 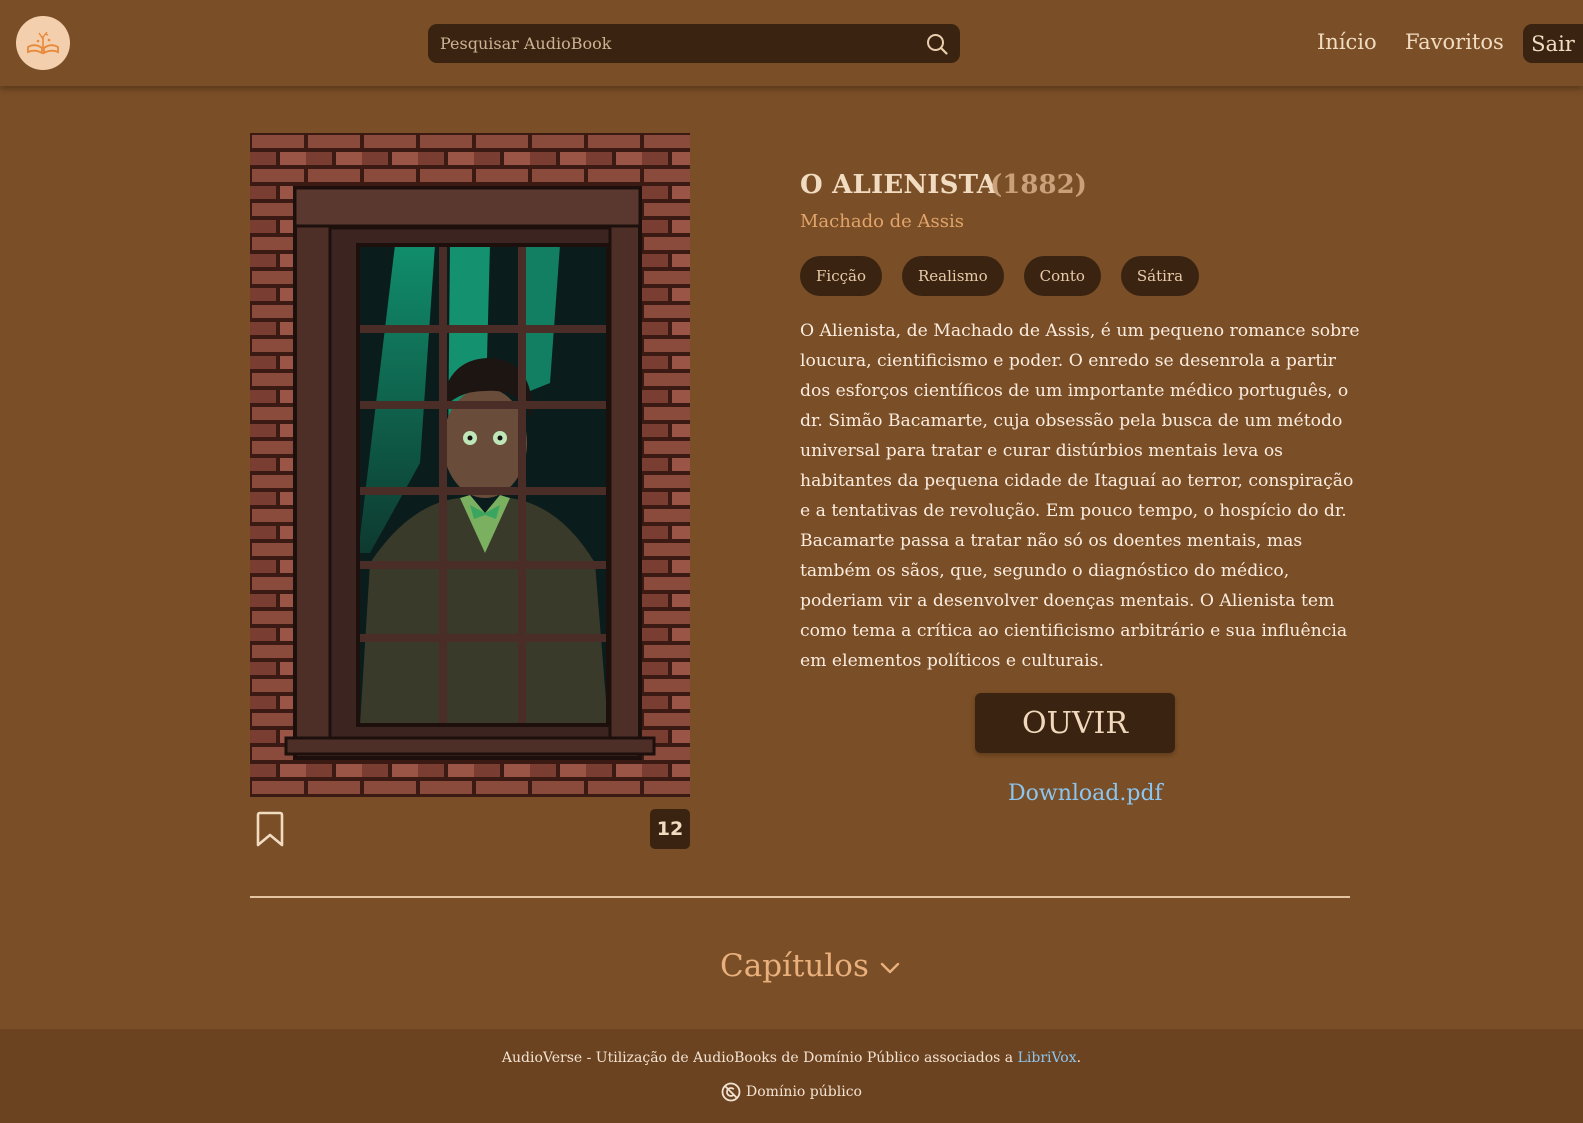 I want to click on logout-button: Sair, so click(x=1553, y=43).